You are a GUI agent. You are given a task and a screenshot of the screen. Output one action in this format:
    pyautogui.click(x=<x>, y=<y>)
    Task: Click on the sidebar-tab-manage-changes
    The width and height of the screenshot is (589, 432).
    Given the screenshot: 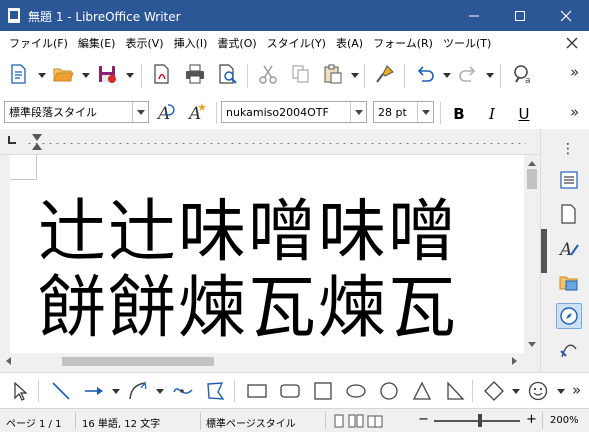 What is the action you would take?
    pyautogui.click(x=569, y=350)
    